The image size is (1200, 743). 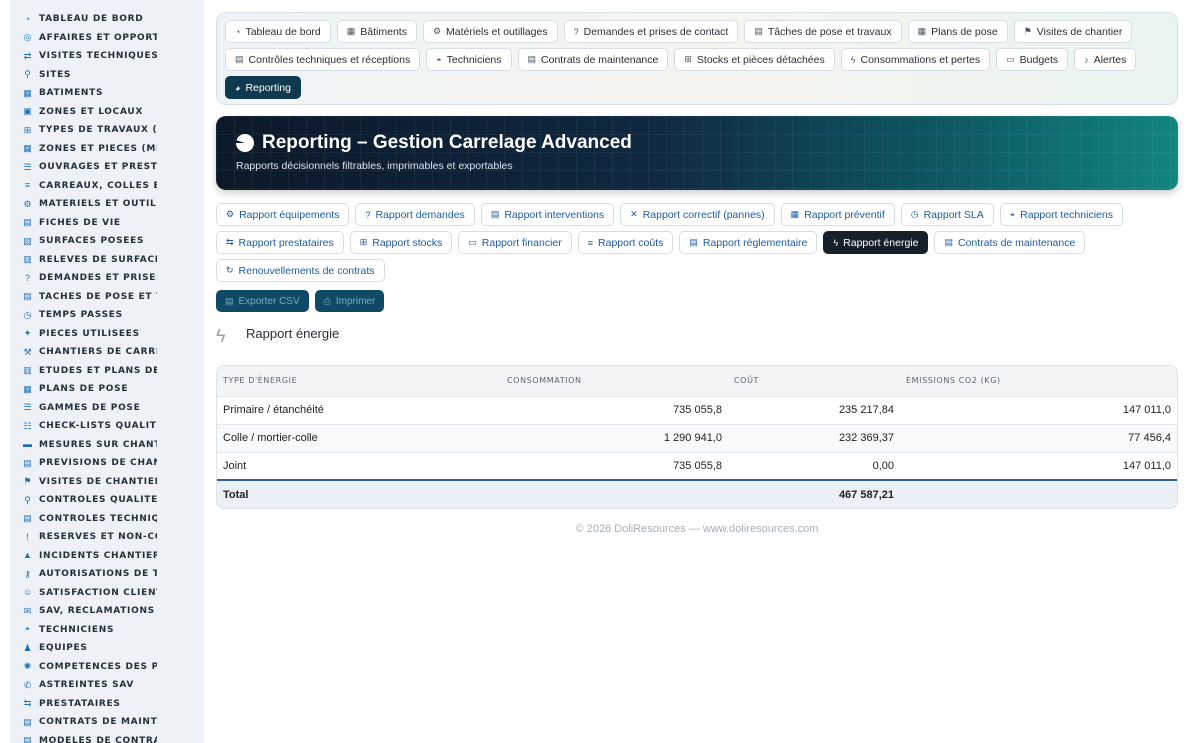 I want to click on sidebar-item-taches-de-pose-et-tra: ▤ Tâches de pose et tra, so click(x=83, y=297).